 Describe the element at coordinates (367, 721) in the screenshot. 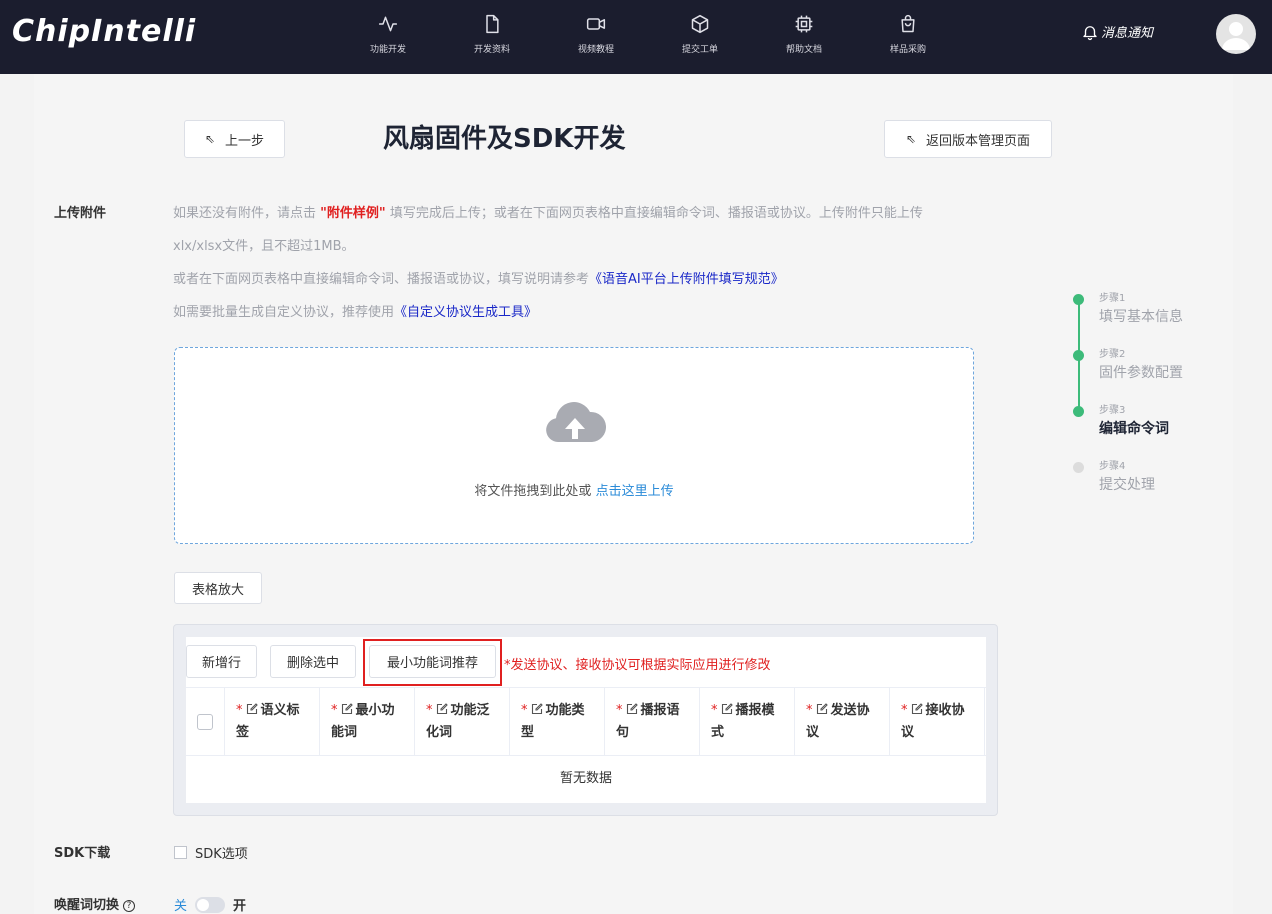

I see `column-header-min-function-word: * 最小功 能词` at that location.